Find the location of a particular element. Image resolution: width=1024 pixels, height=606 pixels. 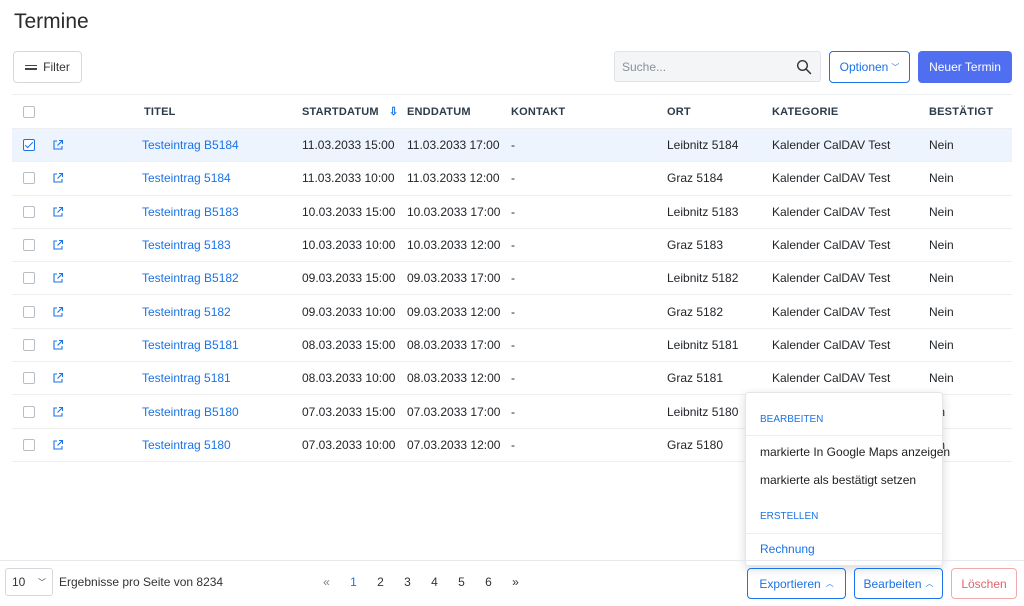

per-page-select: 10 ﹀ is located at coordinates (29, 582).